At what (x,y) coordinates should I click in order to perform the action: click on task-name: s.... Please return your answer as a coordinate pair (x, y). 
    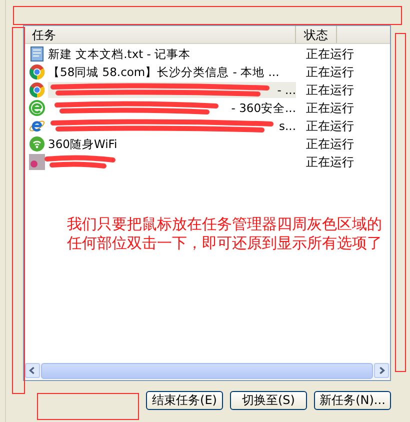
    Looking at the image, I should click on (287, 126).